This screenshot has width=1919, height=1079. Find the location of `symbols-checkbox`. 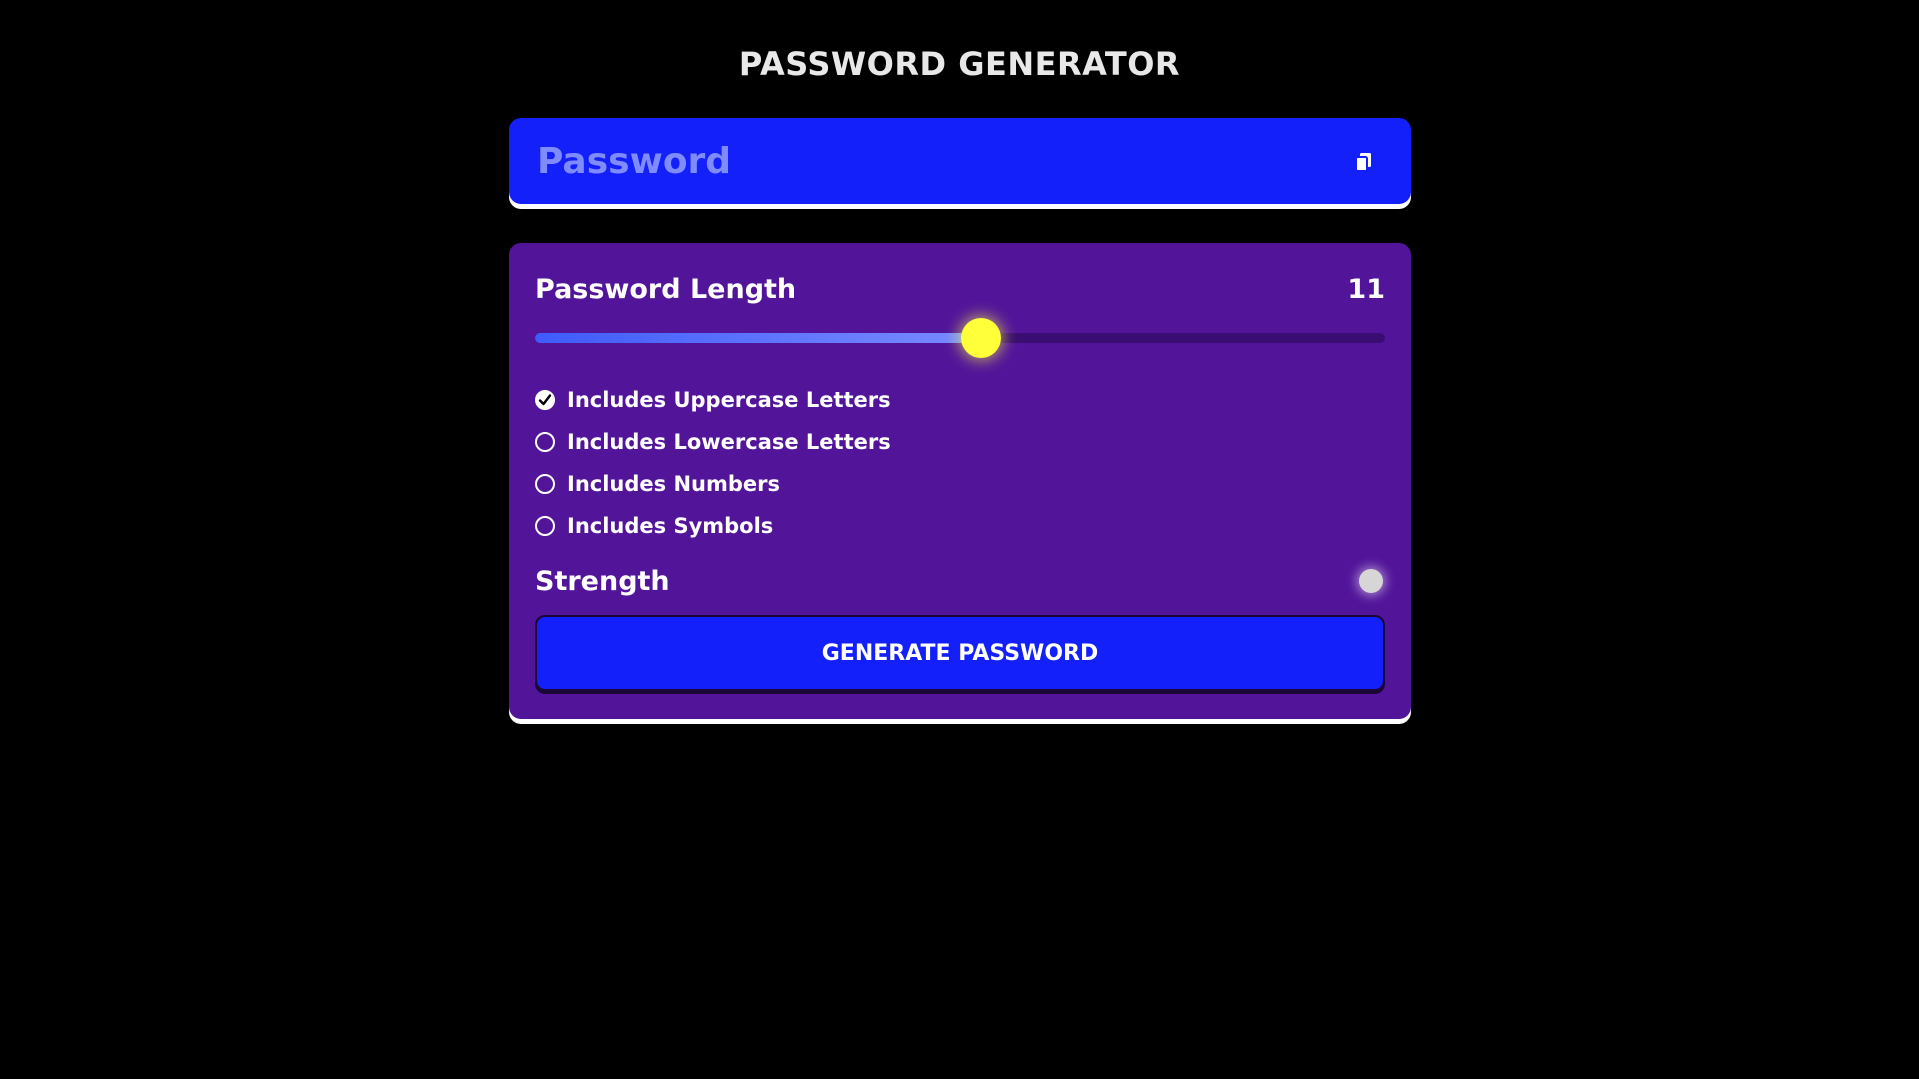

symbols-checkbox is located at coordinates (545, 526).